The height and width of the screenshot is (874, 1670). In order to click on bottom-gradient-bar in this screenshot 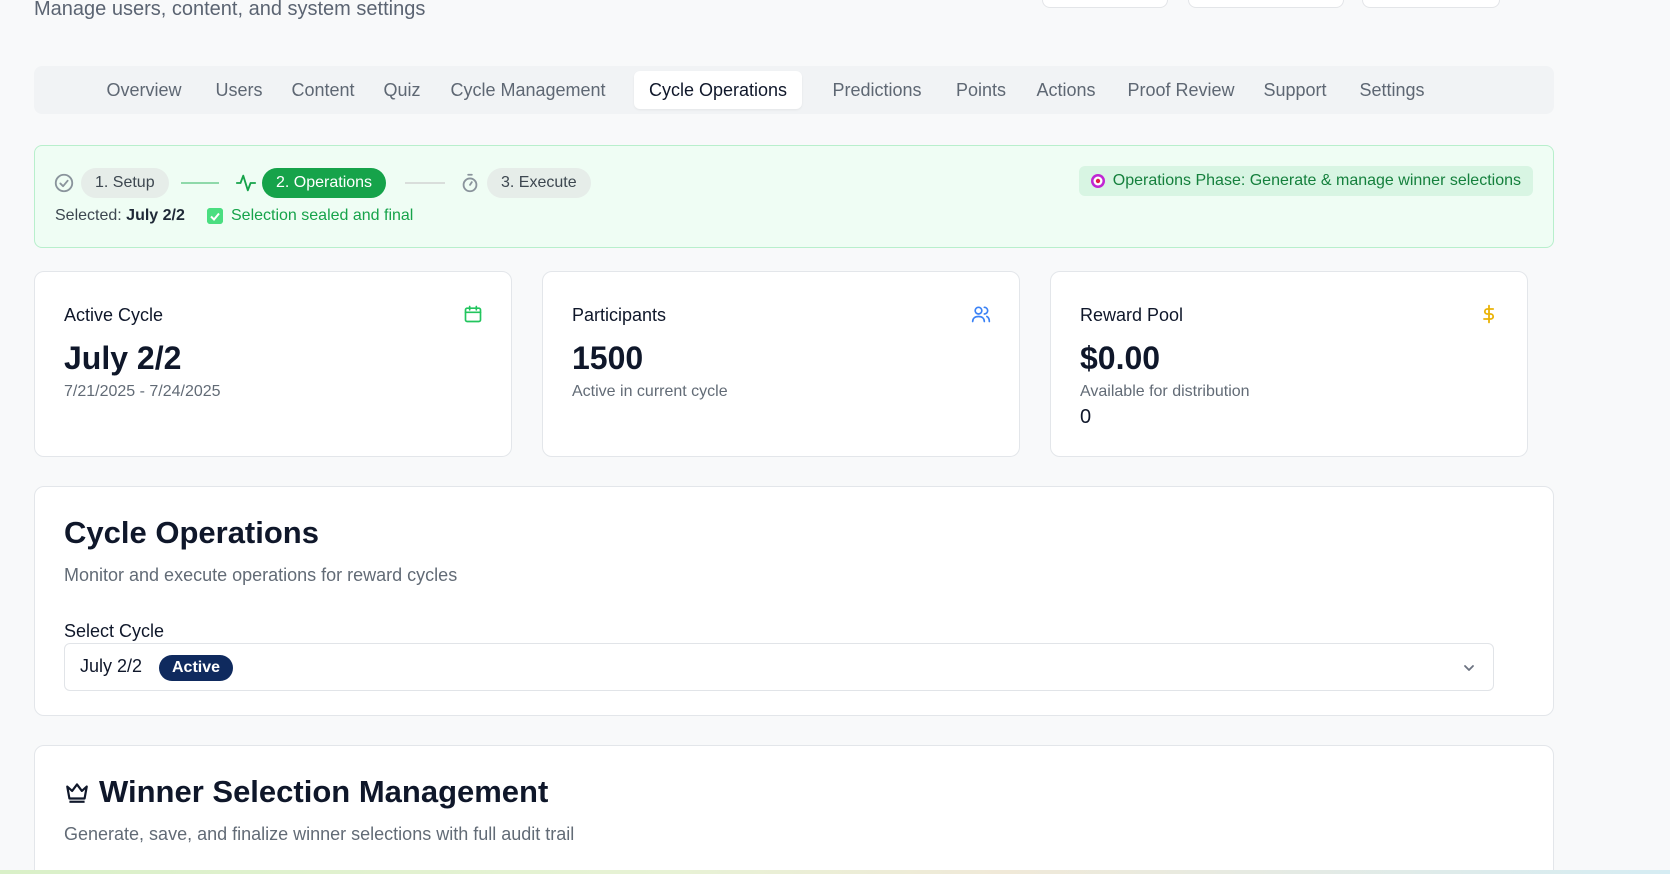, I will do `click(835, 872)`.